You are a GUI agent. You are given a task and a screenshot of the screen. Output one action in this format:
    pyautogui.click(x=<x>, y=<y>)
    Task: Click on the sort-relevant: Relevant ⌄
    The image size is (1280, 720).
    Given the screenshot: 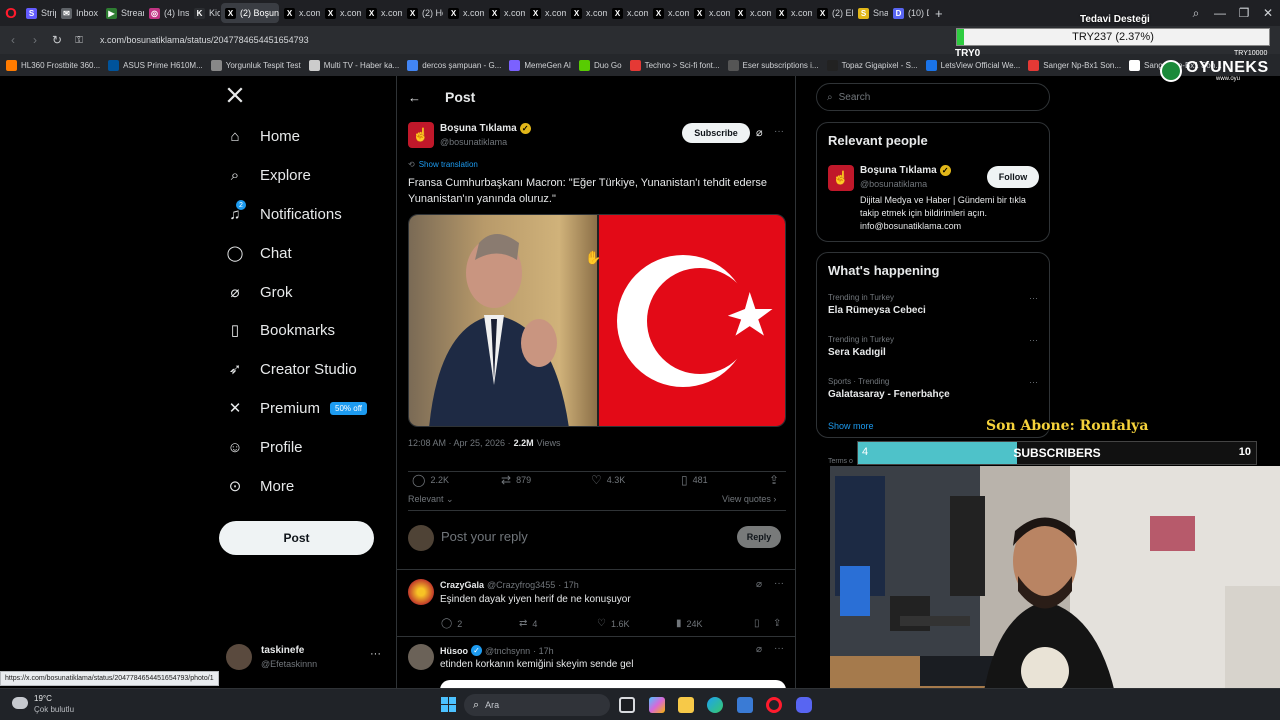 What is the action you would take?
    pyautogui.click(x=431, y=499)
    